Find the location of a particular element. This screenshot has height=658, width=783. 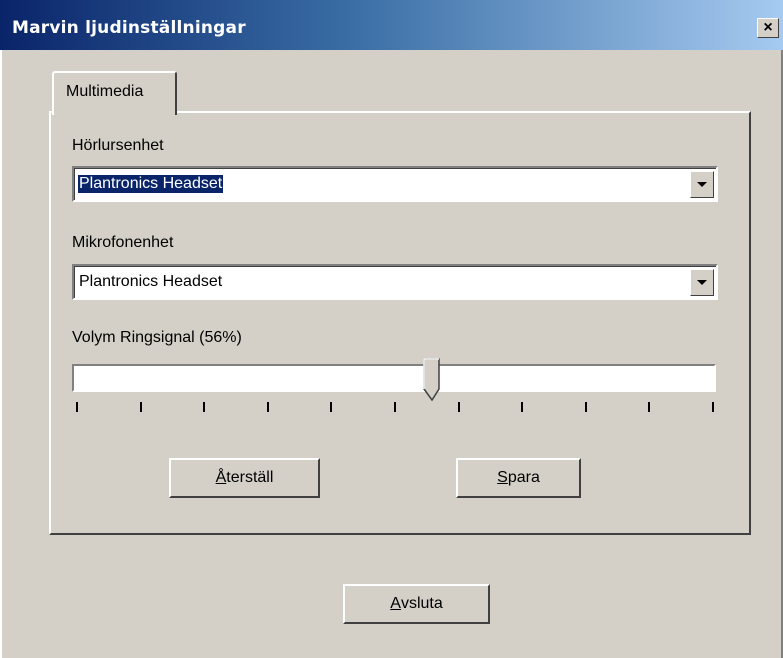

exit-button-label: vsluta is located at coordinates (421, 603).